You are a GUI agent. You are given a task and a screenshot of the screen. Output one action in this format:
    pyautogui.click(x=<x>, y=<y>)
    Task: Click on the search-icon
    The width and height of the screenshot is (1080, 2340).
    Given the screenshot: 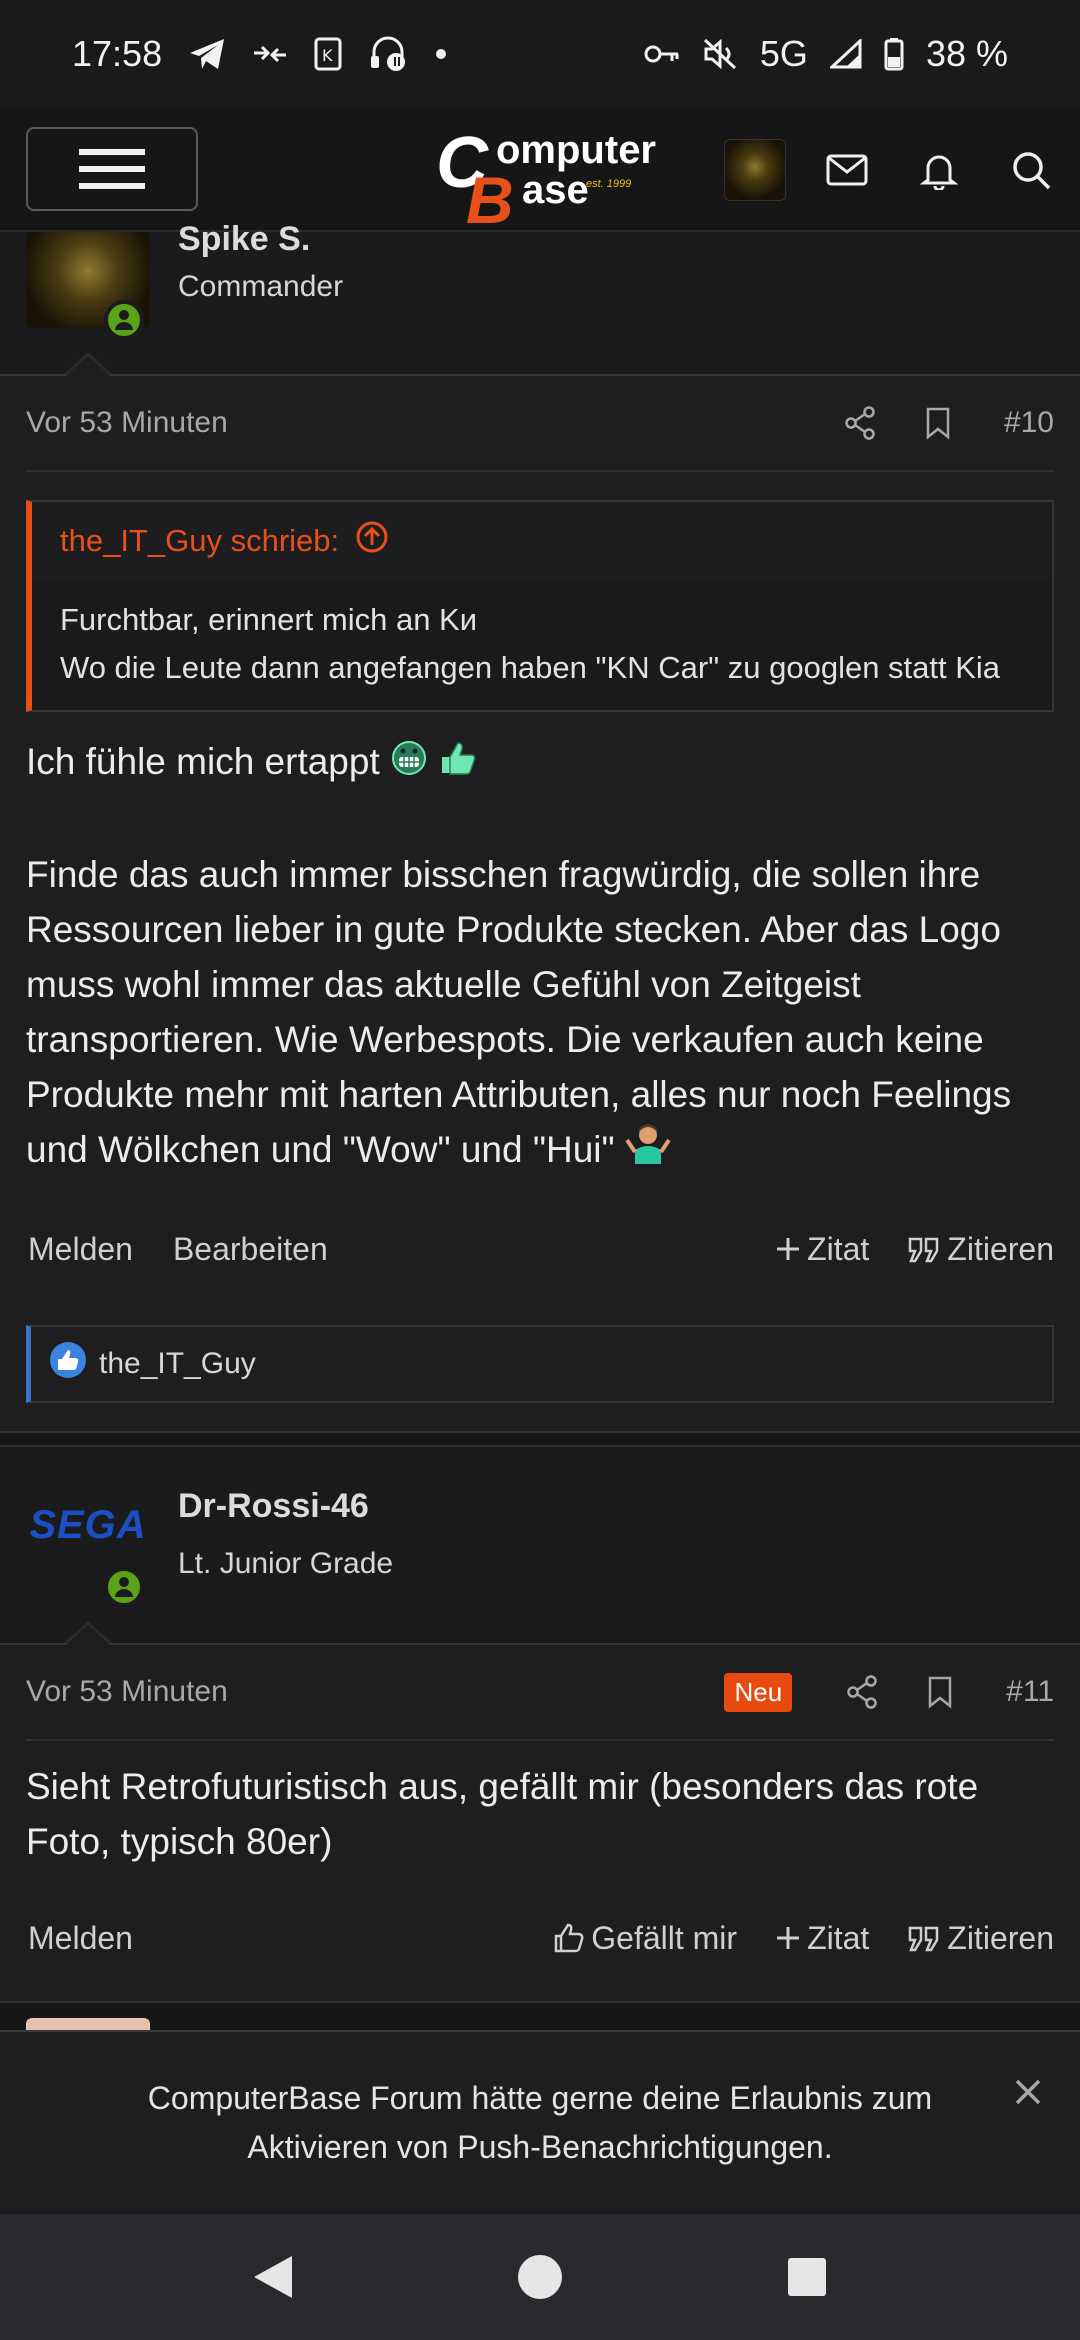 What is the action you would take?
    pyautogui.click(x=1031, y=170)
    